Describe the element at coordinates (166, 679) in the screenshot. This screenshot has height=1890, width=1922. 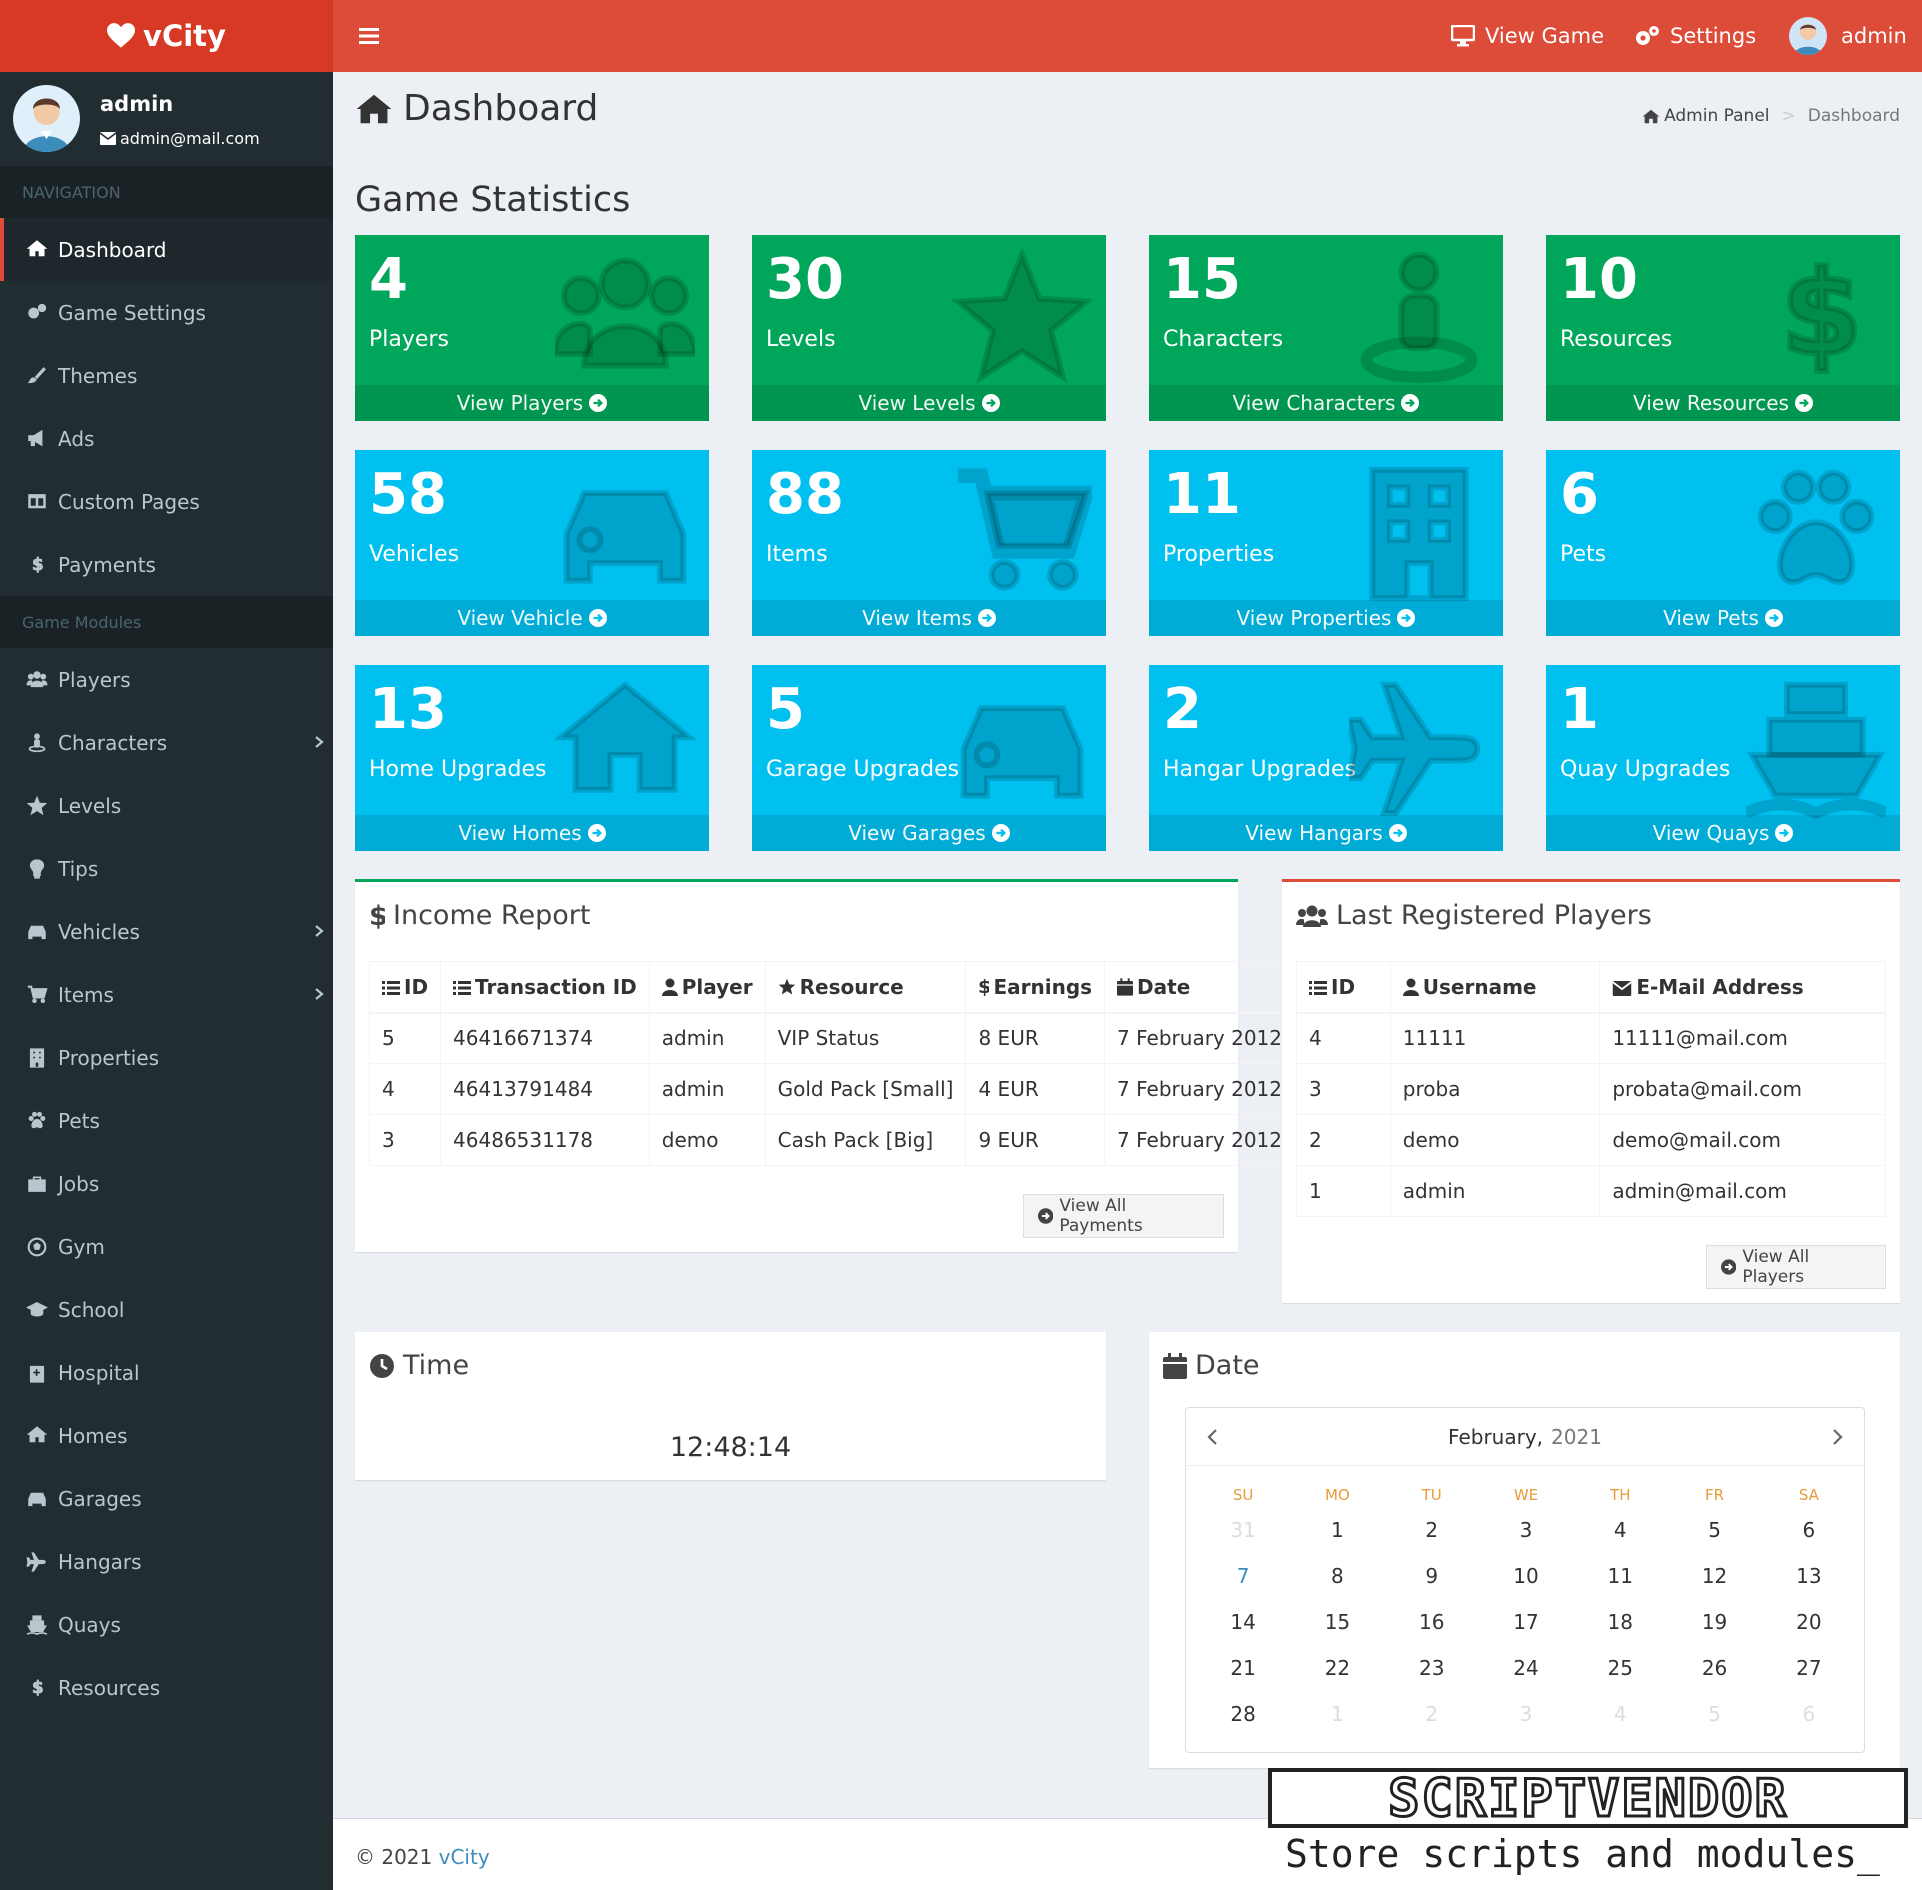
I see `sidebar-item-players: Players` at that location.